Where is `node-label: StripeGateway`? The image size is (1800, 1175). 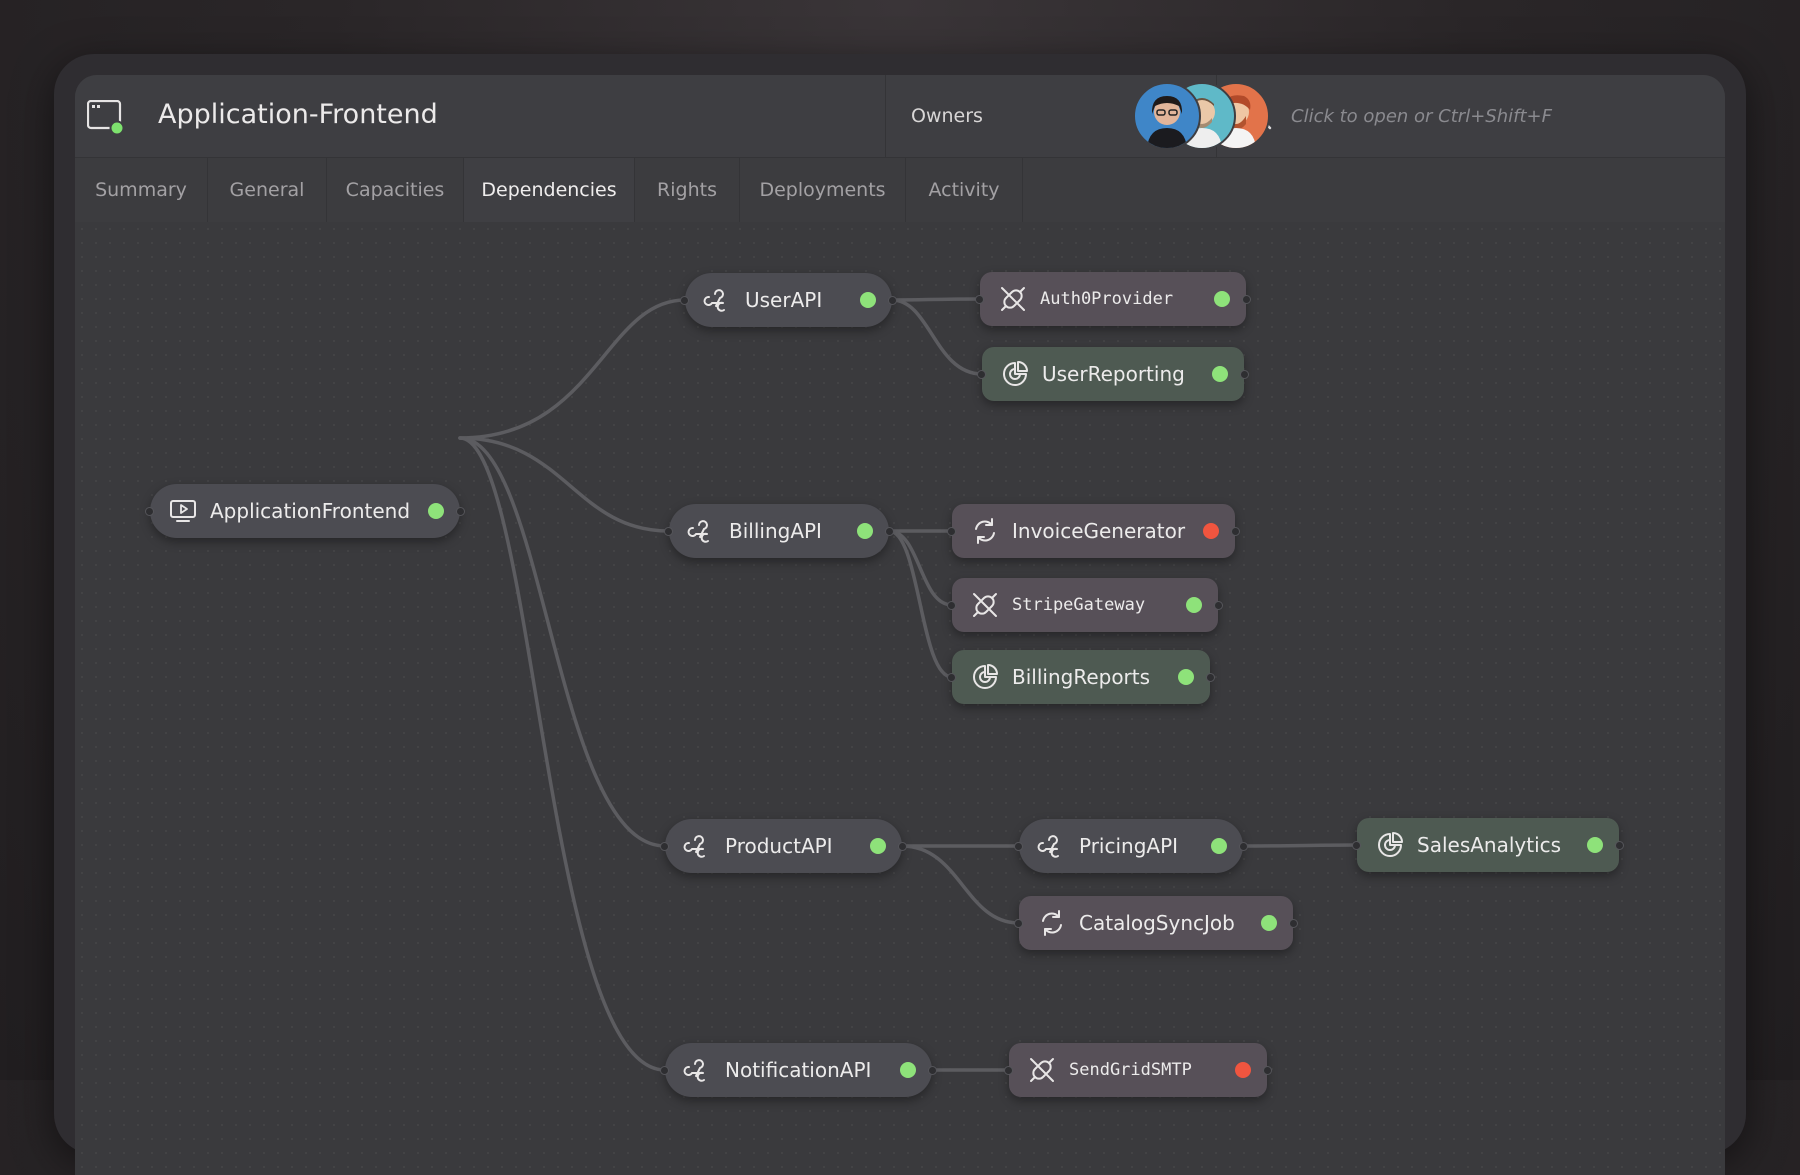 node-label: StripeGateway is located at coordinates (1079, 605).